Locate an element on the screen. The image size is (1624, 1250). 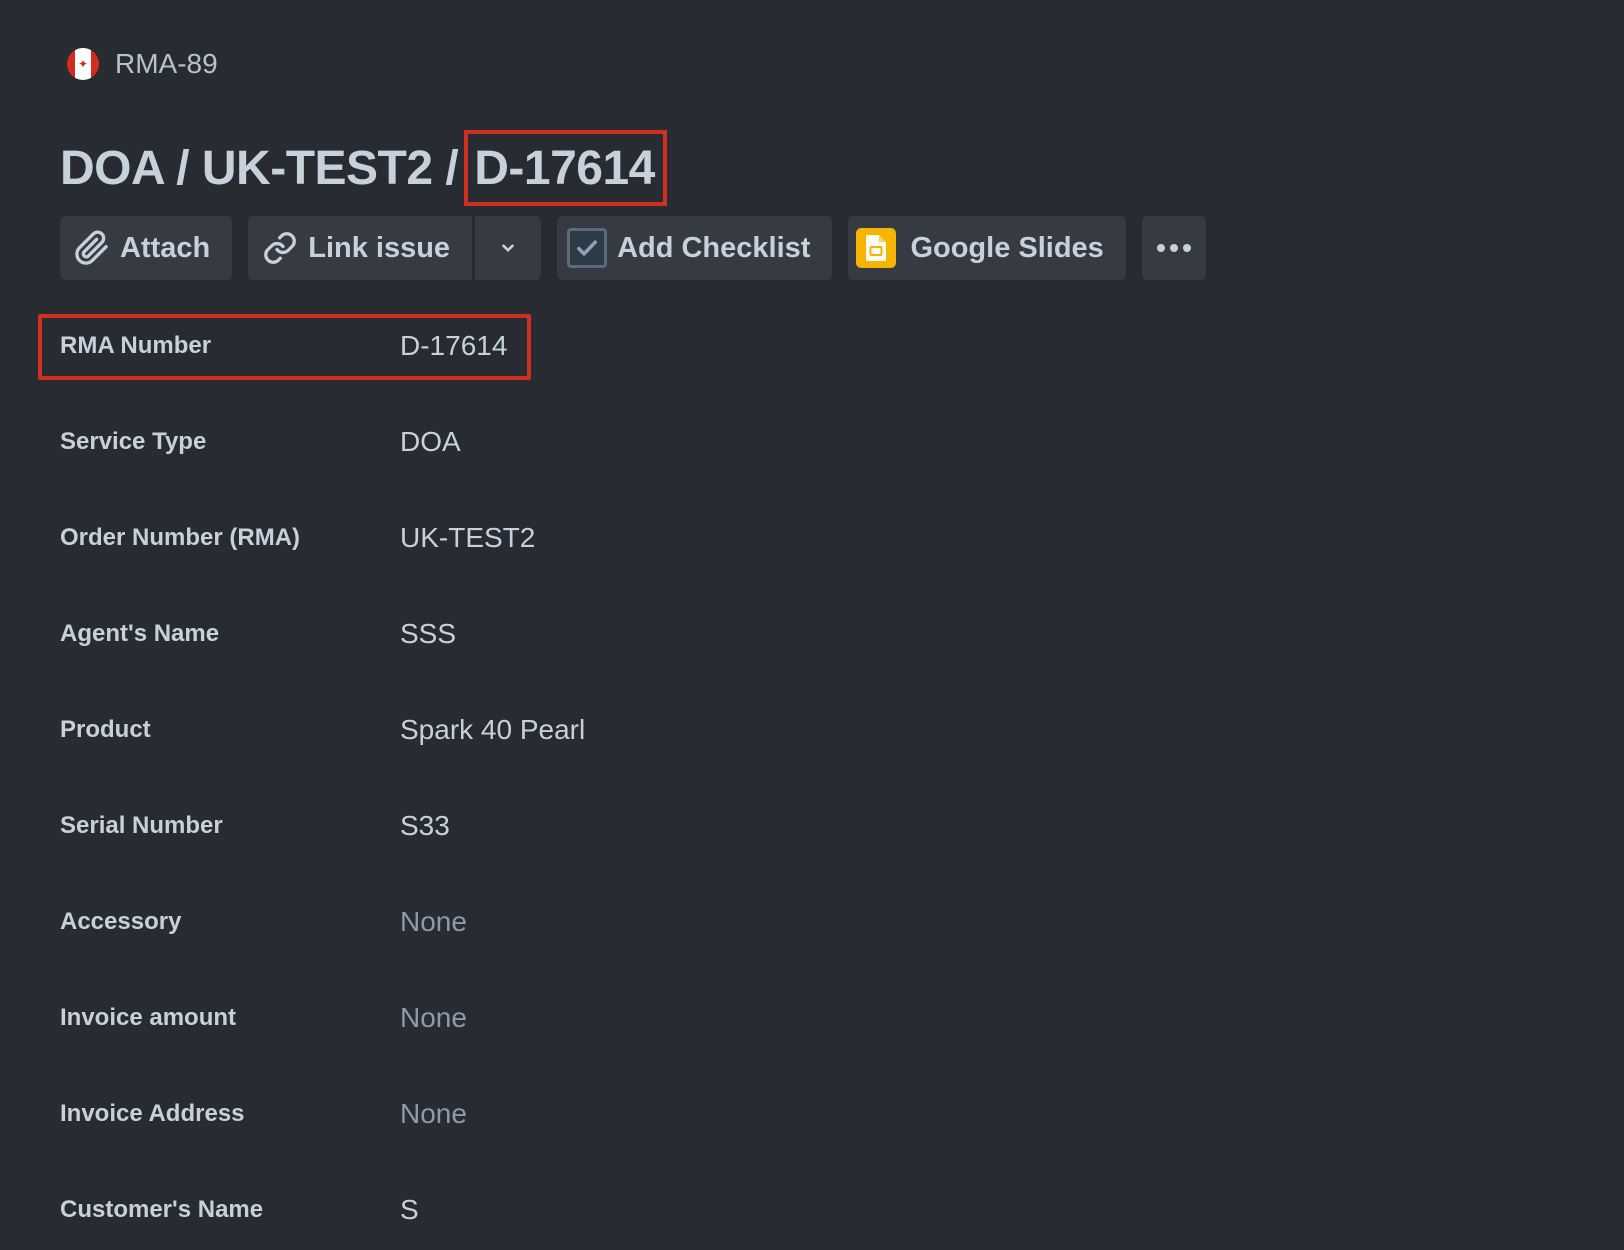
field-accessory: Accessory None is located at coordinates (610, 946).